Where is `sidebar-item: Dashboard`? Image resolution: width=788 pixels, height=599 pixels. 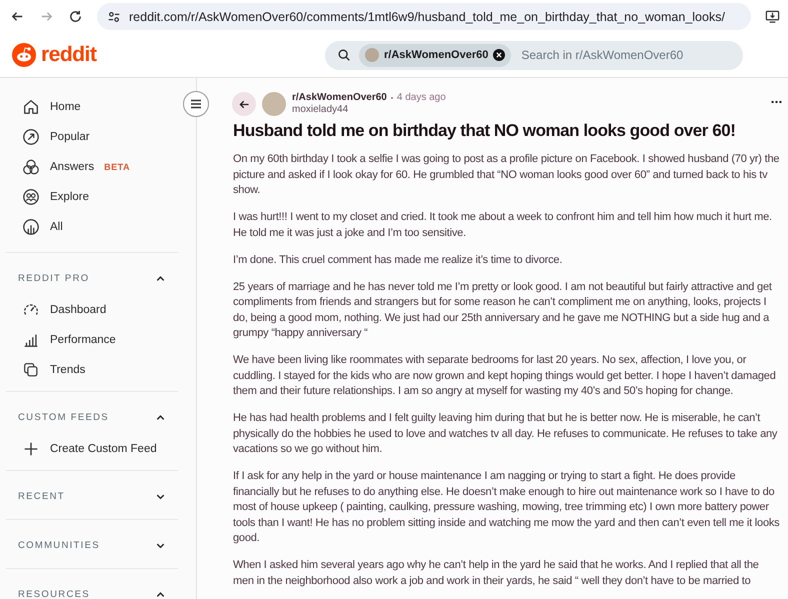 sidebar-item: Dashboard is located at coordinates (92, 310).